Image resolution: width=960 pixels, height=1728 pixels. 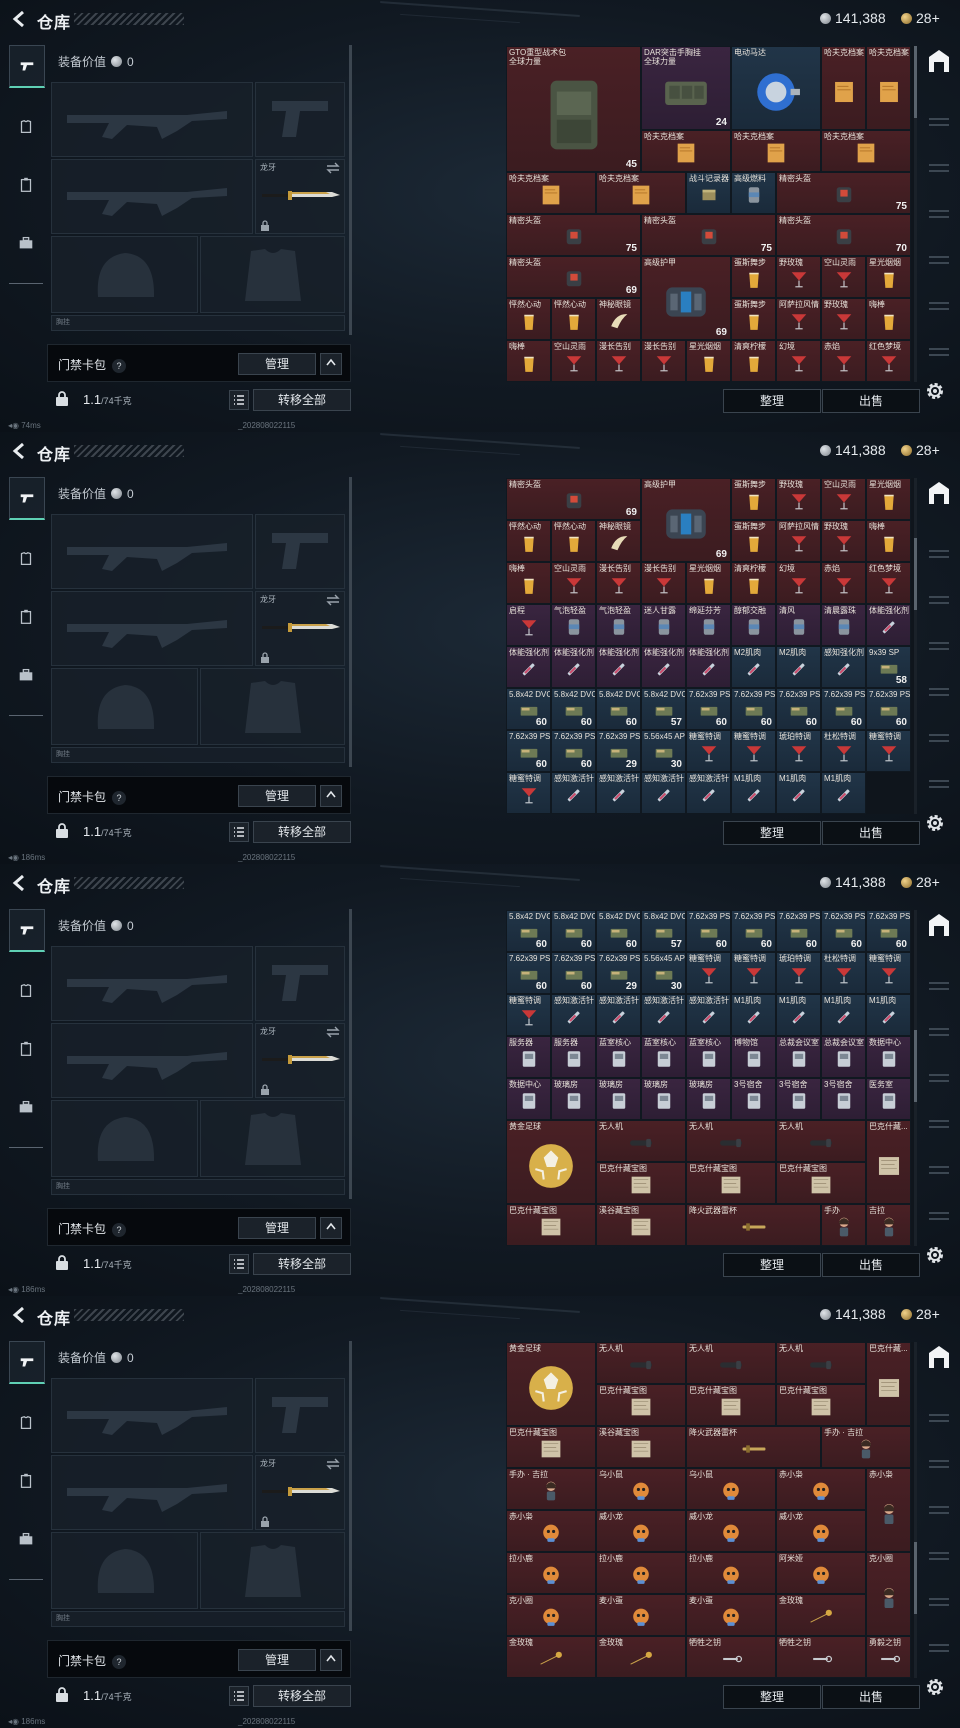 I want to click on inventory-item: 克小圈, so click(x=551, y=1615).